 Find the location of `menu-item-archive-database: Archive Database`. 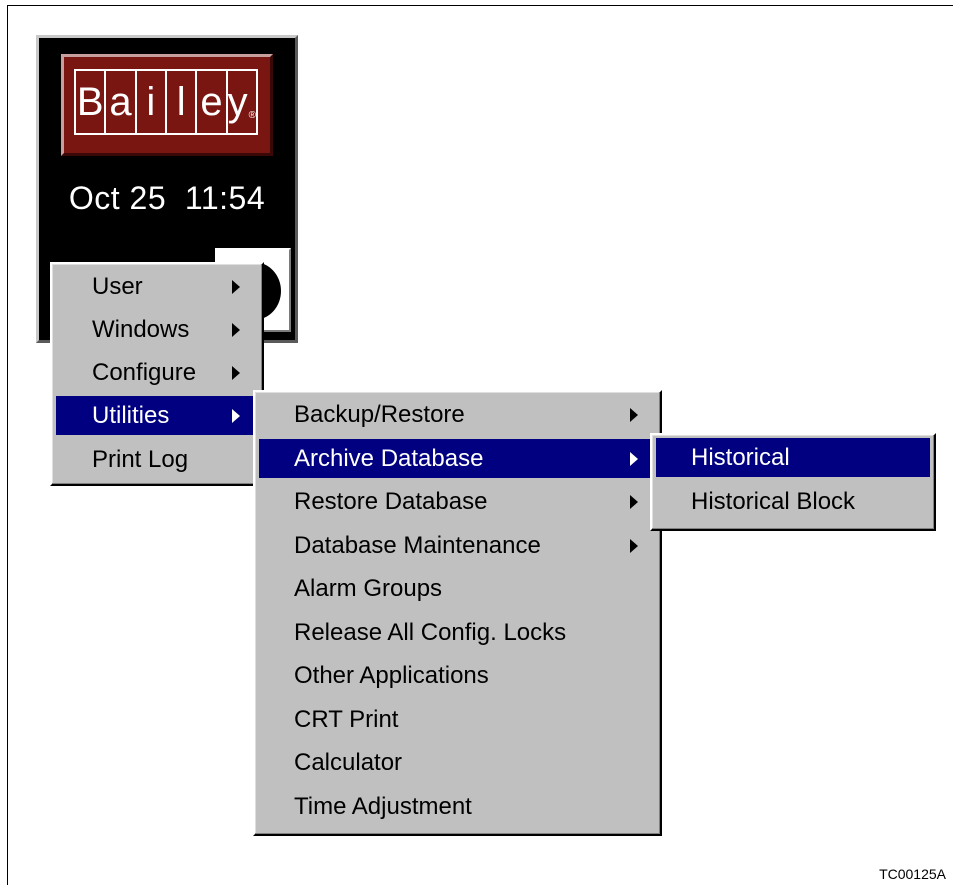

menu-item-archive-database: Archive Database is located at coordinates (457, 458).